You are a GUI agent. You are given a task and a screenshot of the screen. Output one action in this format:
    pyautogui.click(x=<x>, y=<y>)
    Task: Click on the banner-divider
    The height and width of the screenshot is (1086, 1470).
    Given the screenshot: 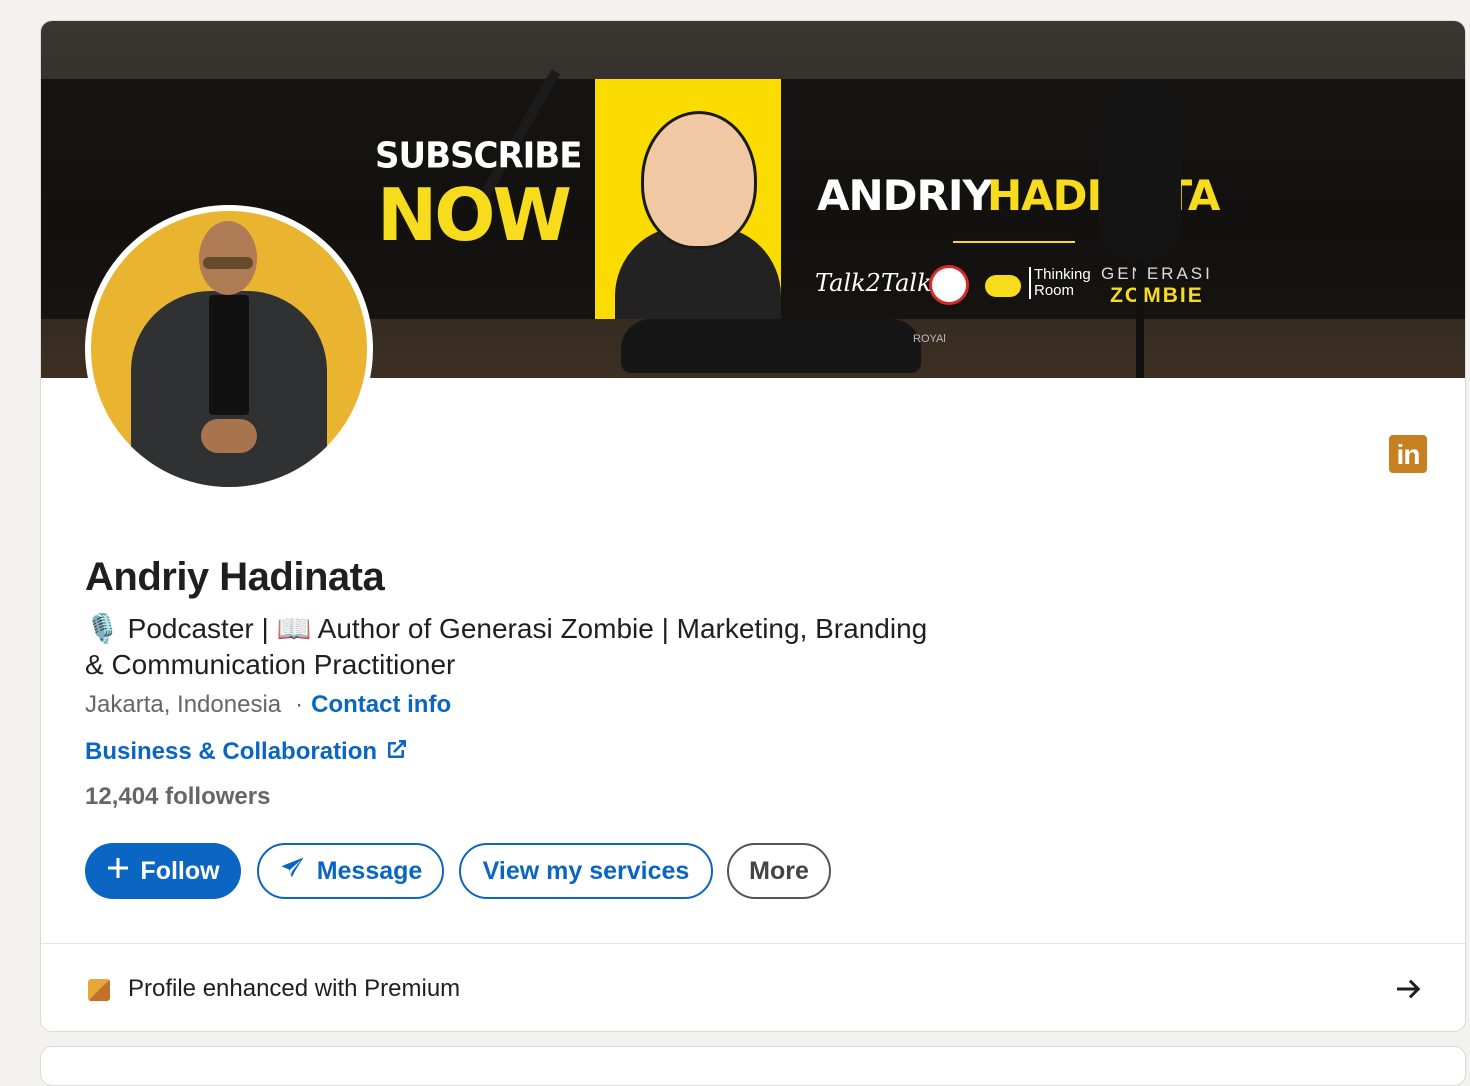 What is the action you would take?
    pyautogui.click(x=1014, y=242)
    